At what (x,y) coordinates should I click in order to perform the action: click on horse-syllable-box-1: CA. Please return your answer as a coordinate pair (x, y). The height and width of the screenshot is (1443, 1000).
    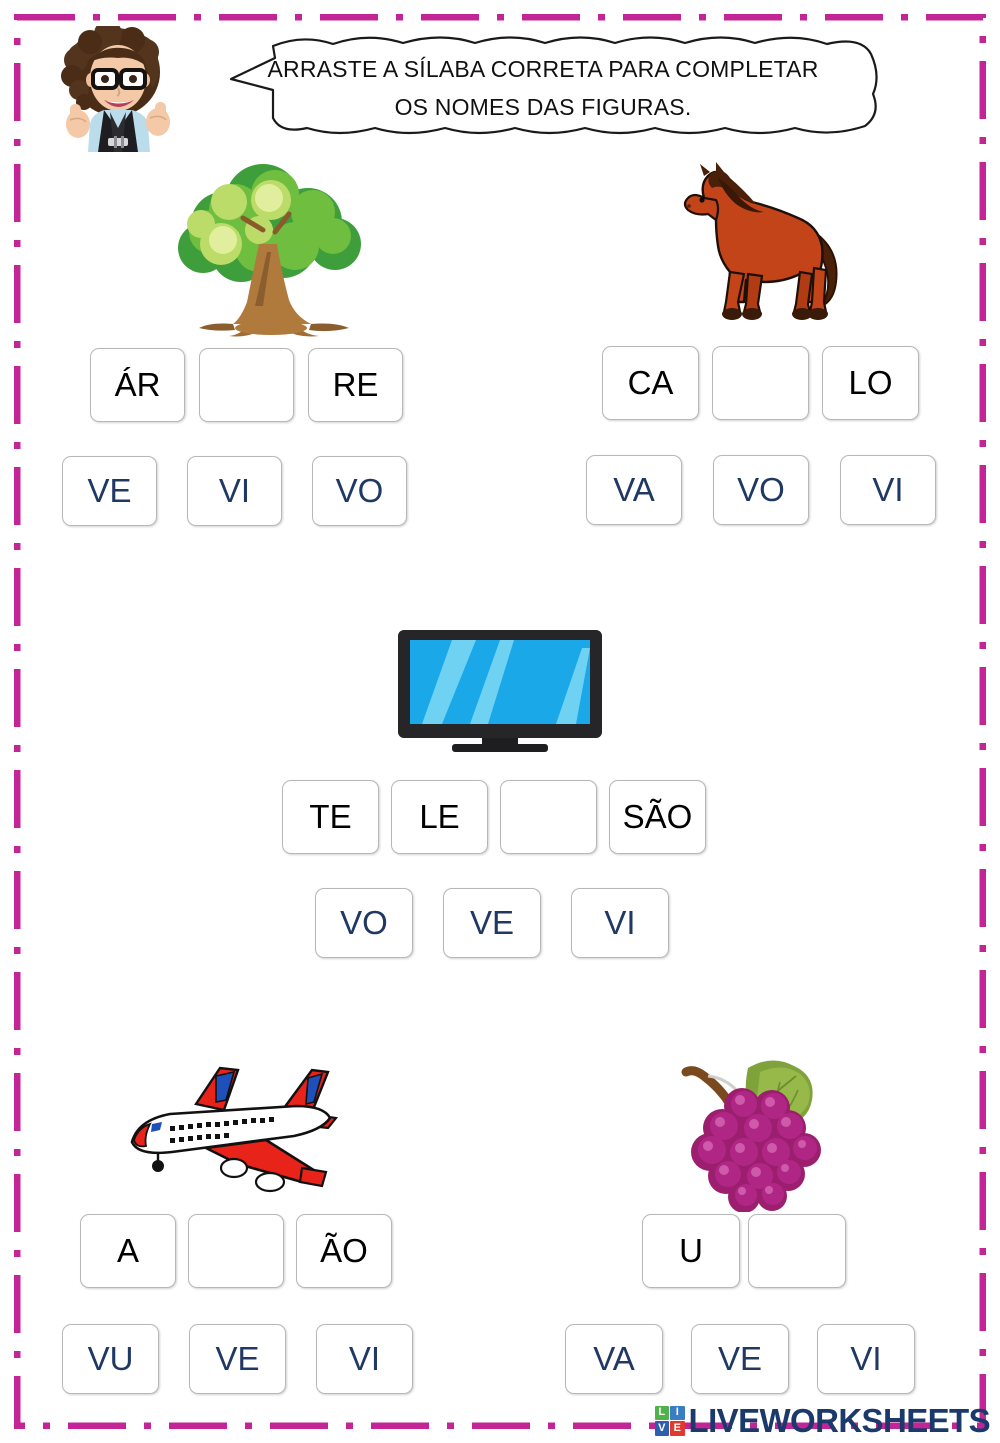
    Looking at the image, I should click on (650, 383).